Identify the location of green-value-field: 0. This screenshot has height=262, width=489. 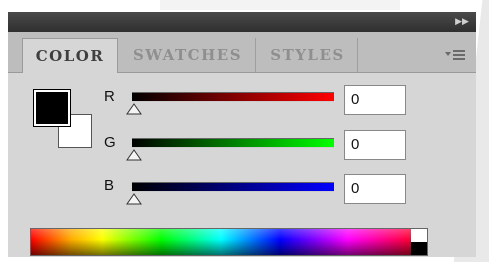
(375, 145).